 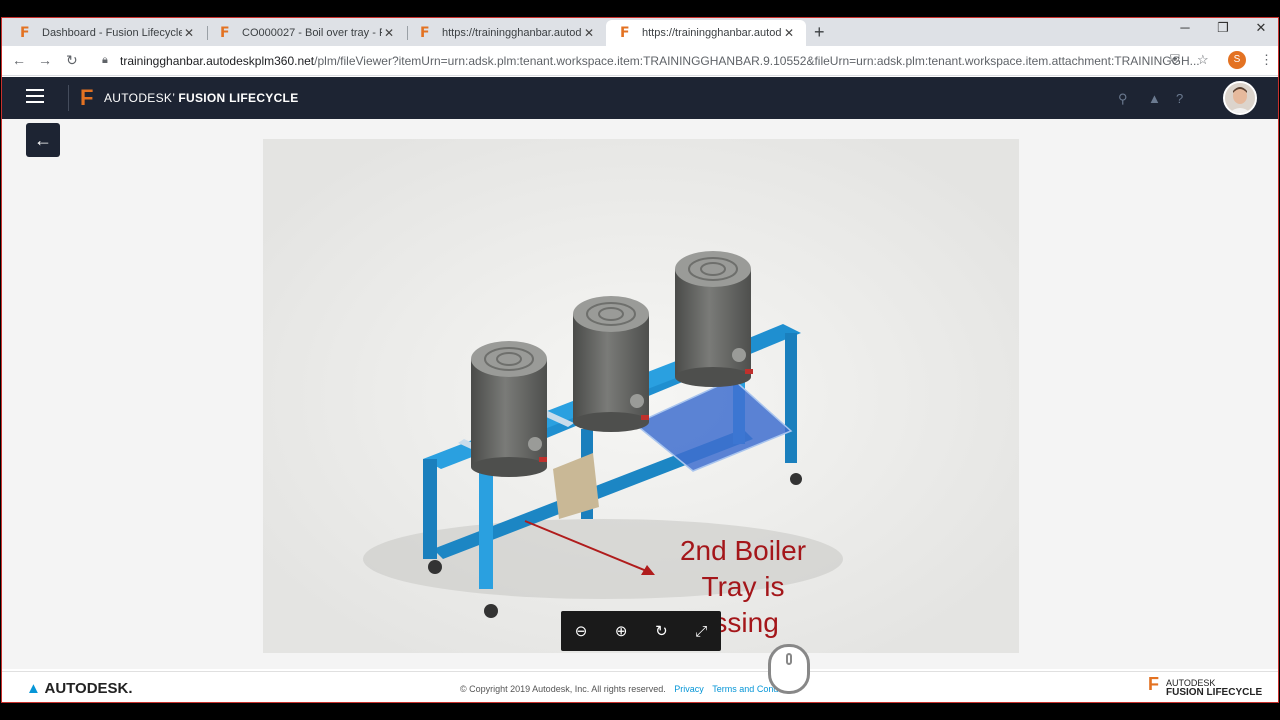 What do you see at coordinates (621, 631) in the screenshot?
I see `zoom-in-icon: ⊕` at bounding box center [621, 631].